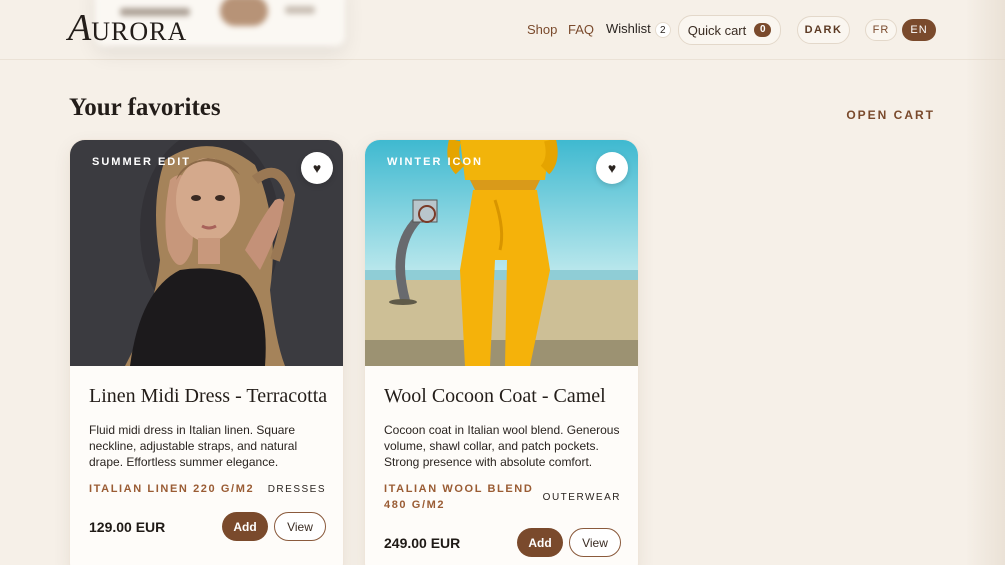 The image size is (1005, 565). What do you see at coordinates (890, 115) in the screenshot?
I see `open-cart-link: OPEN CART` at bounding box center [890, 115].